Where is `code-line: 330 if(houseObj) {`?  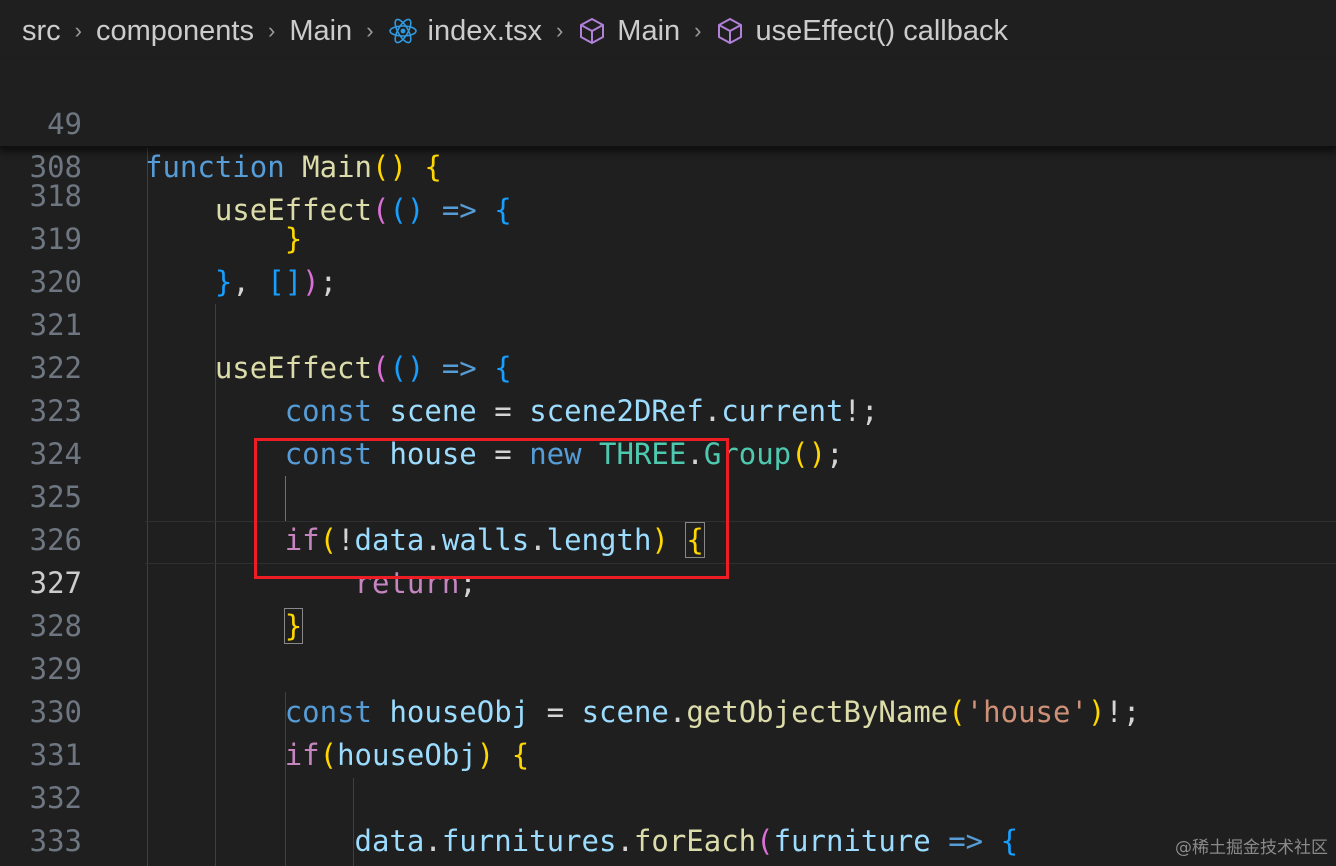 code-line: 330 if(houseObj) { is located at coordinates (668, 710).